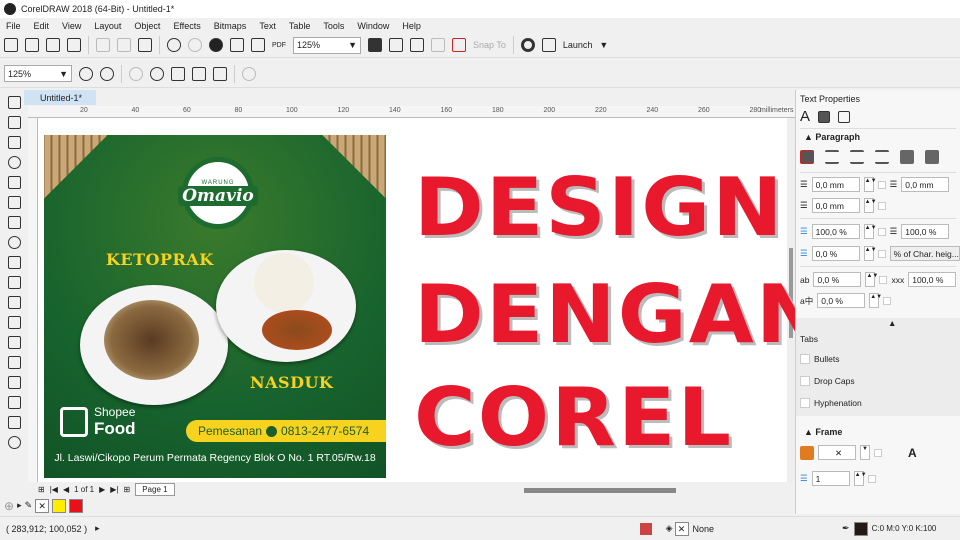  Describe the element at coordinates (807, 157) in the screenshot. I see `no-align-icon` at that location.